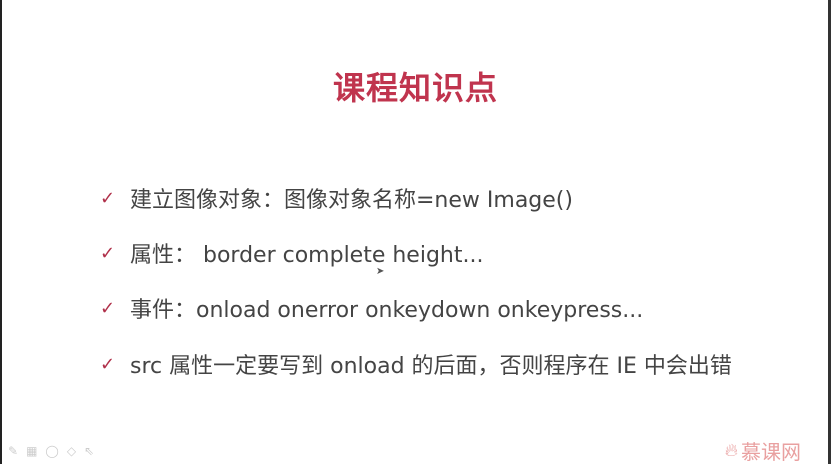  What do you see at coordinates (731, 450) in the screenshot?
I see `flame-icon: 🔥︎` at bounding box center [731, 450].